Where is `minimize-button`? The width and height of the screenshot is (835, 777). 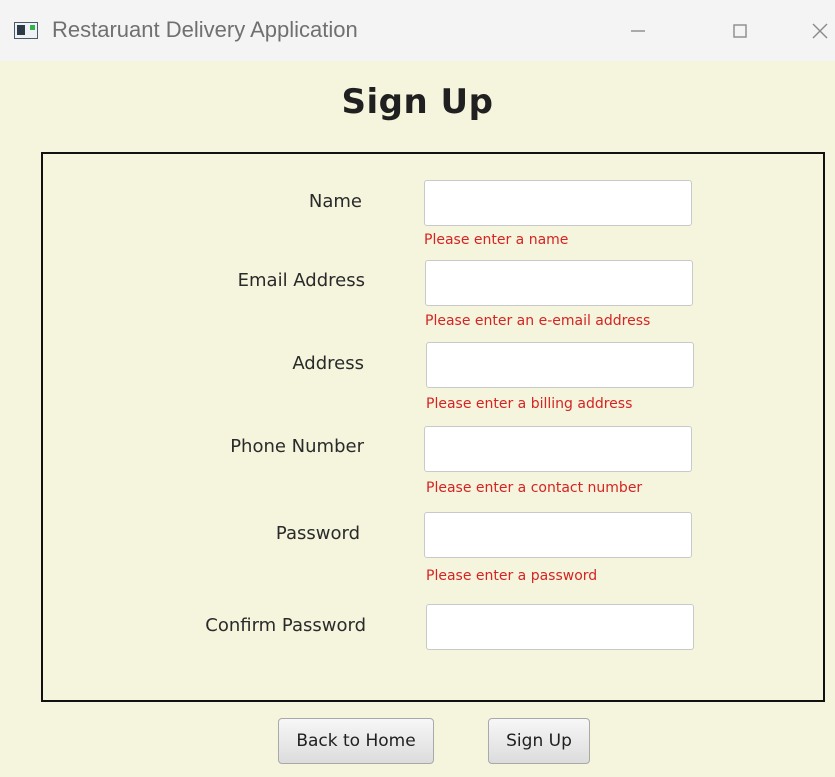 minimize-button is located at coordinates (638, 31).